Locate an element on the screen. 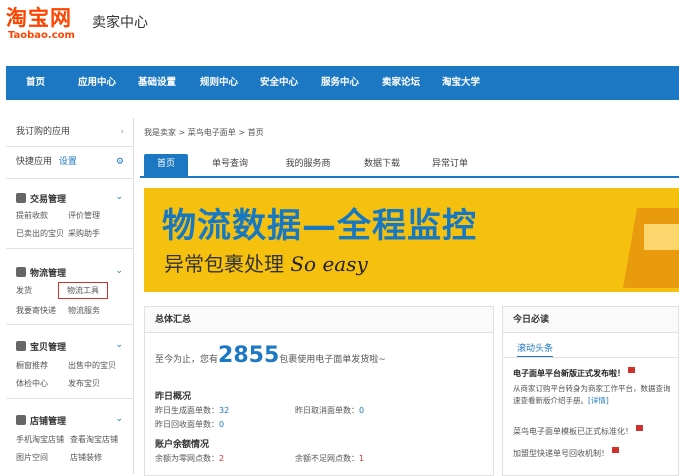 The image size is (679, 476). headline-link: 电子面单平台新版正式发布啦！ is located at coordinates (574, 373).